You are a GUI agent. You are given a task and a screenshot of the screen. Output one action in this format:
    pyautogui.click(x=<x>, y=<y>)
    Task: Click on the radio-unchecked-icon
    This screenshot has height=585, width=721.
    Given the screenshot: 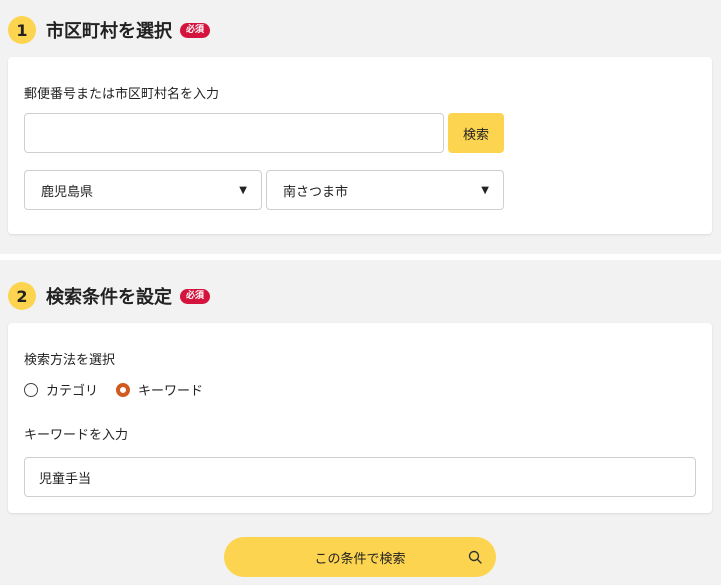 What is the action you would take?
    pyautogui.click(x=31, y=389)
    